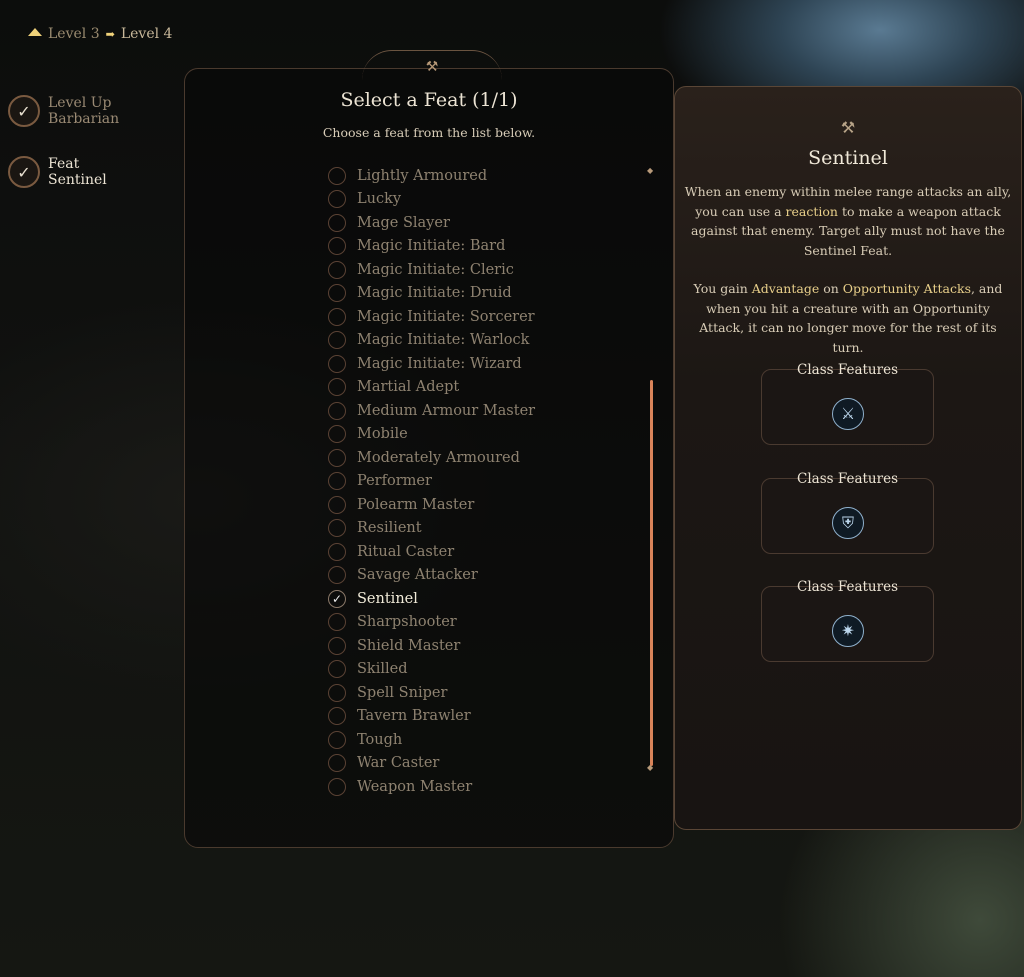  I want to click on feat-label: Savage Attacker, so click(417, 575).